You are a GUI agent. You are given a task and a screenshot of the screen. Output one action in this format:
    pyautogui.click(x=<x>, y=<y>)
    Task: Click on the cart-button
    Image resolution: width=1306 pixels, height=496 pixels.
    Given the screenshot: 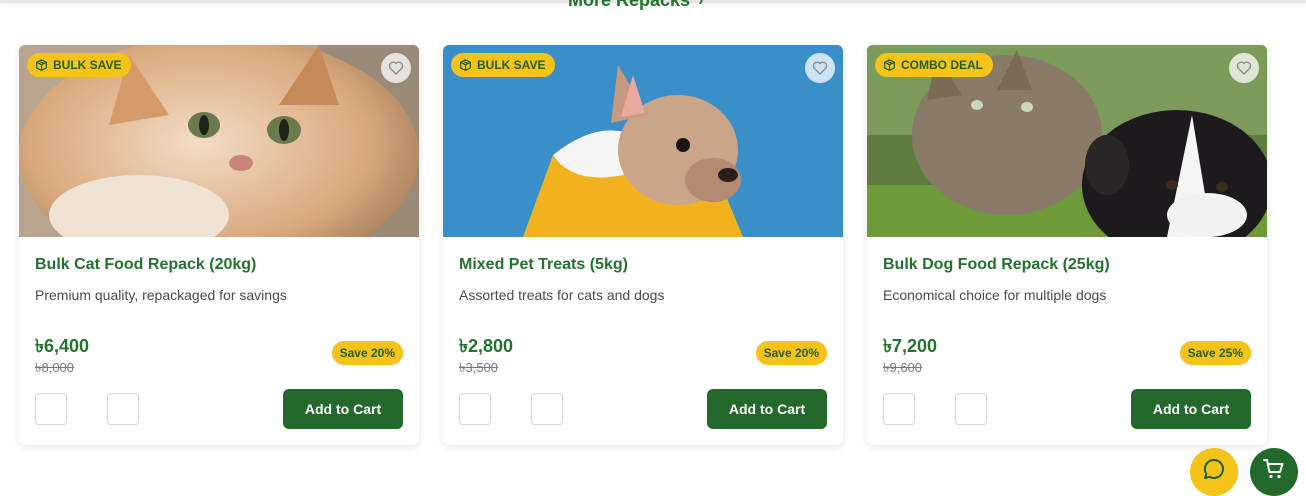 What is the action you would take?
    pyautogui.click(x=1274, y=472)
    